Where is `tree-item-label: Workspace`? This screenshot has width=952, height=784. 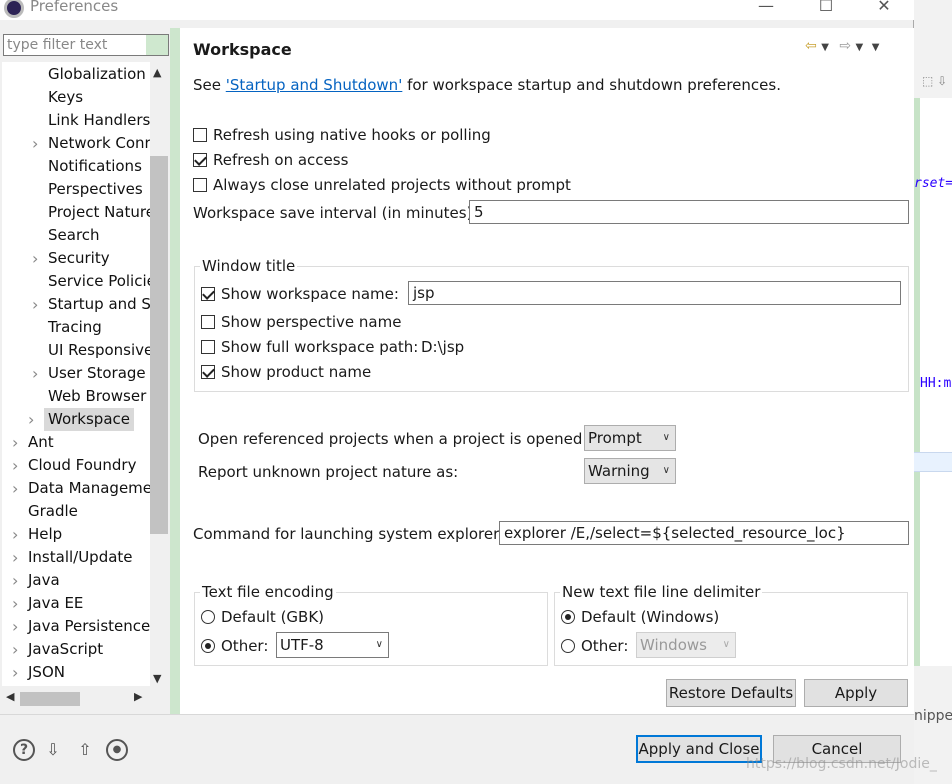
tree-item-label: Workspace is located at coordinates (89, 419).